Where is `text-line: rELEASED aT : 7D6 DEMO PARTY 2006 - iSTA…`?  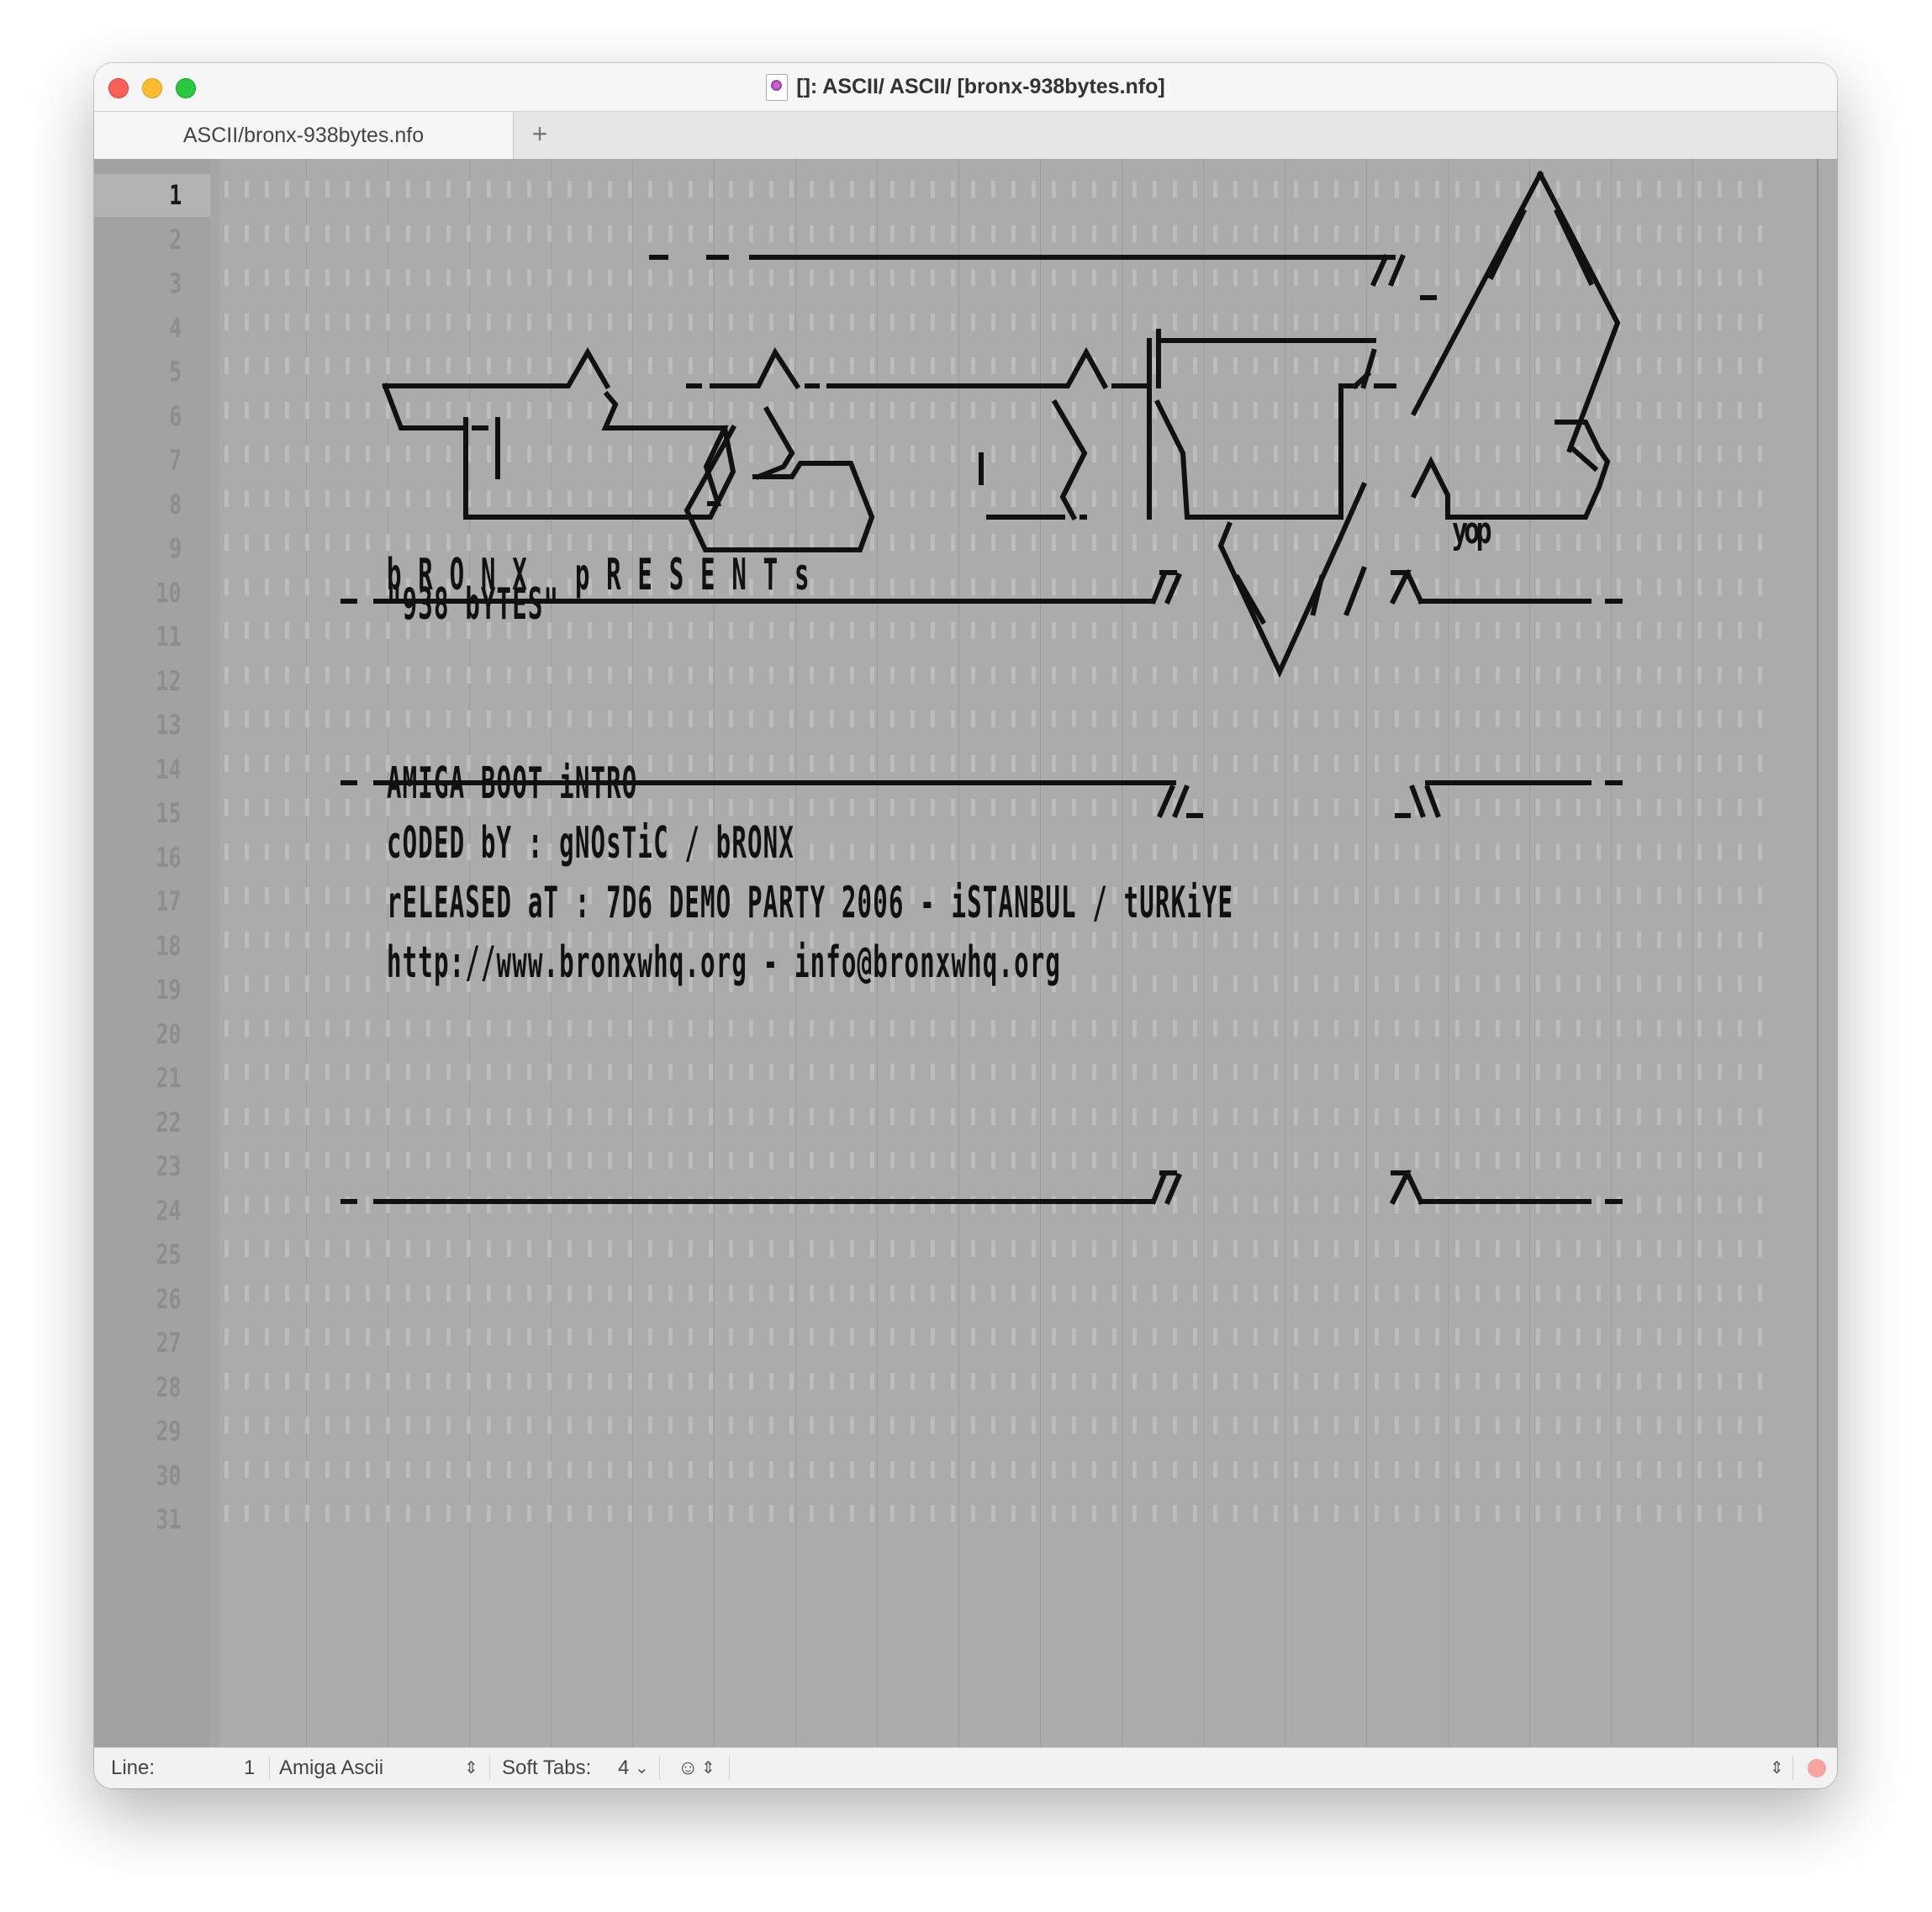
text-line: rELEASED aT : 7D6 DEMO PARTY 2006 - iSTA… is located at coordinates (811, 903).